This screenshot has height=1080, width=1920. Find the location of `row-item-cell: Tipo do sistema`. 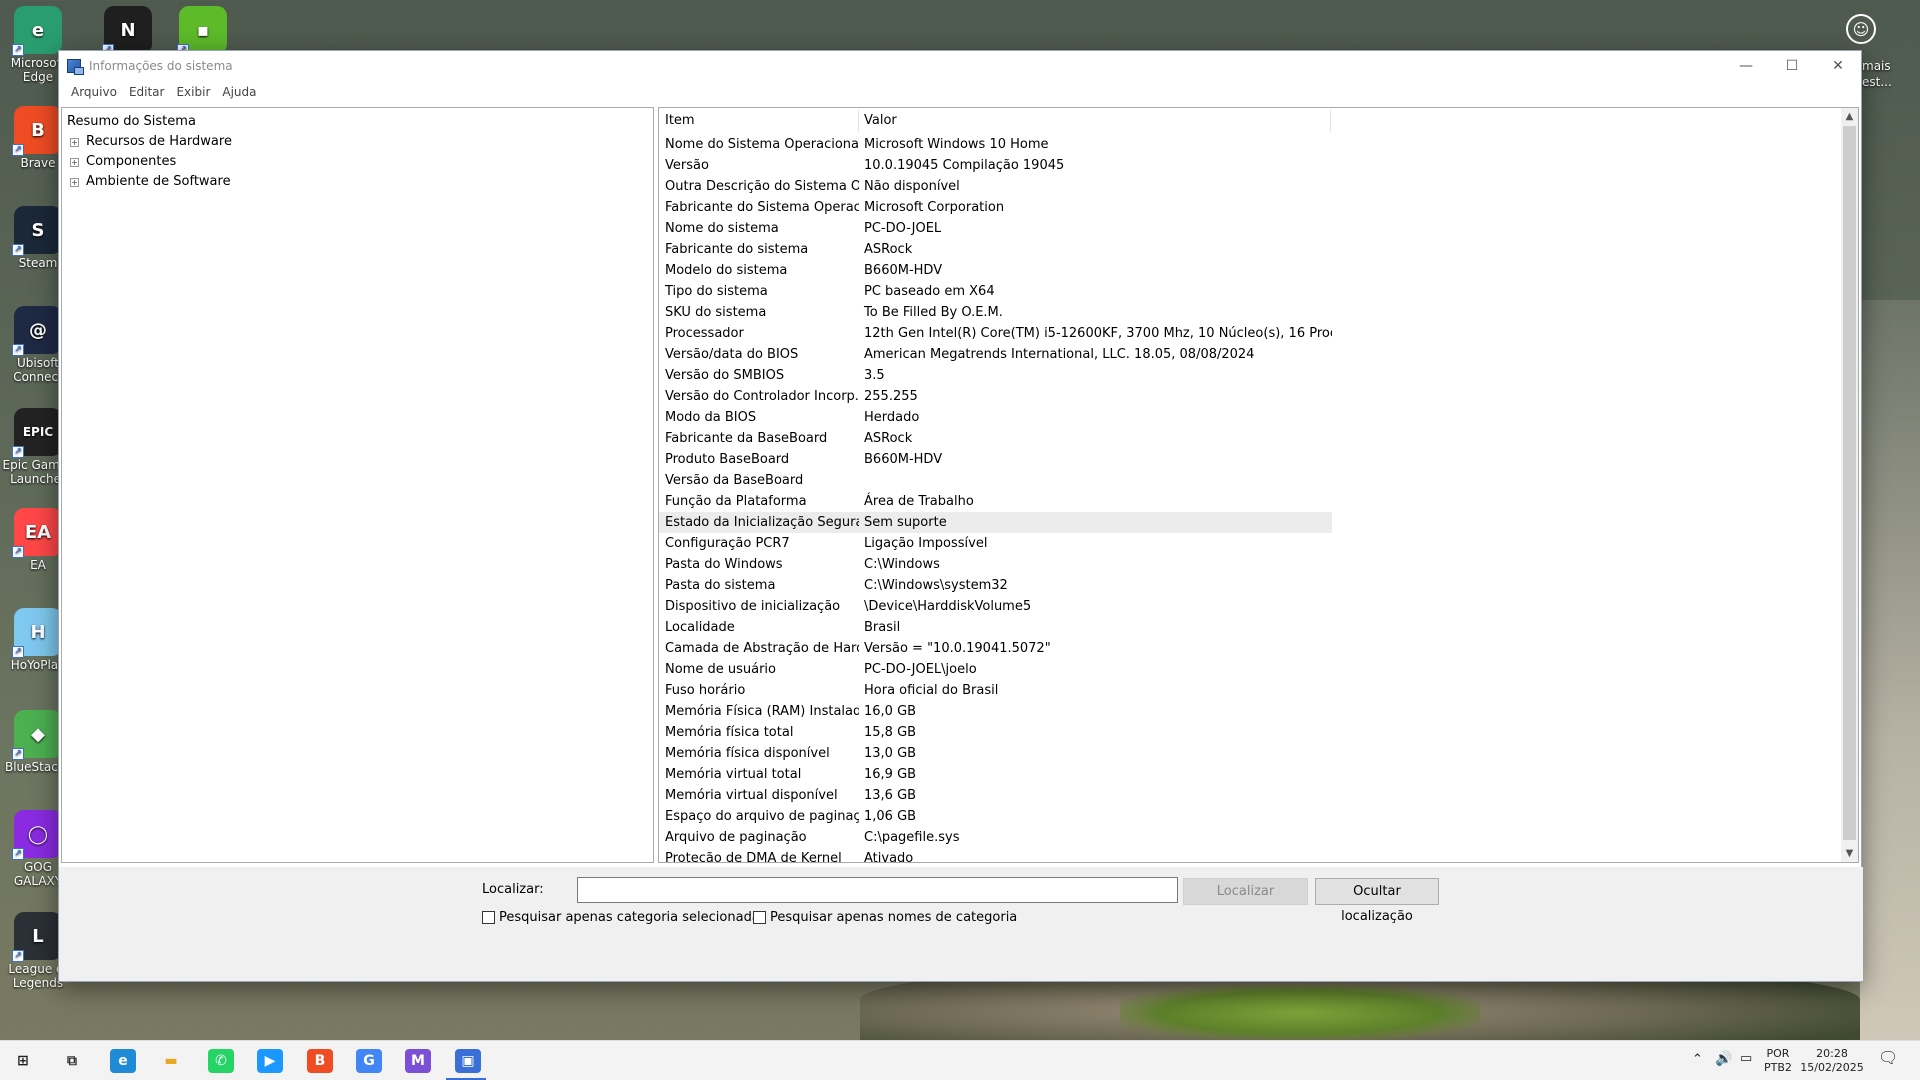

row-item-cell: Tipo do sistema is located at coordinates (759, 291).